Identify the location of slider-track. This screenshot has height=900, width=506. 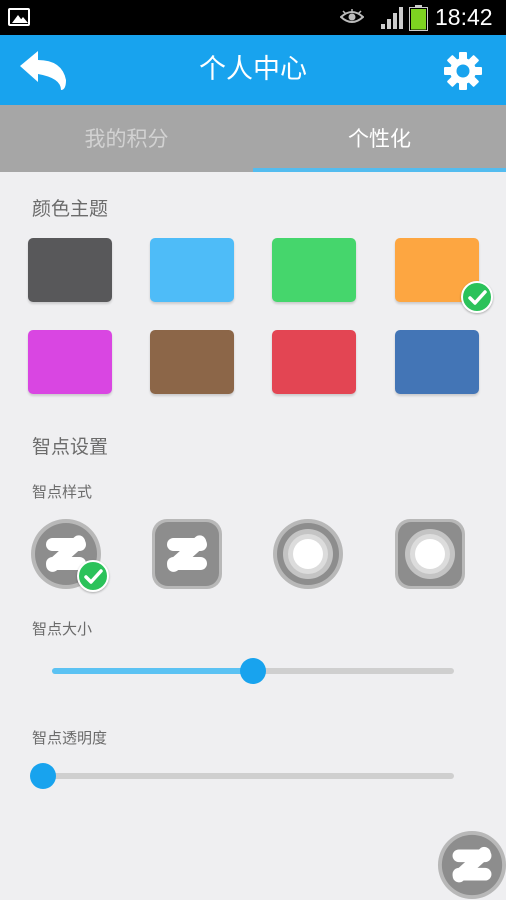
(248, 776).